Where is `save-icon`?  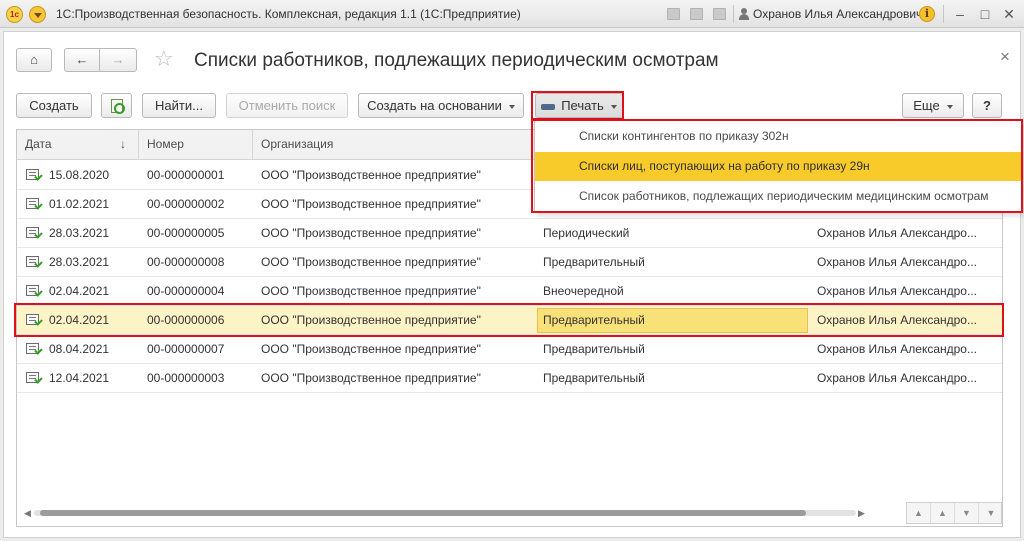 save-icon is located at coordinates (673, 14).